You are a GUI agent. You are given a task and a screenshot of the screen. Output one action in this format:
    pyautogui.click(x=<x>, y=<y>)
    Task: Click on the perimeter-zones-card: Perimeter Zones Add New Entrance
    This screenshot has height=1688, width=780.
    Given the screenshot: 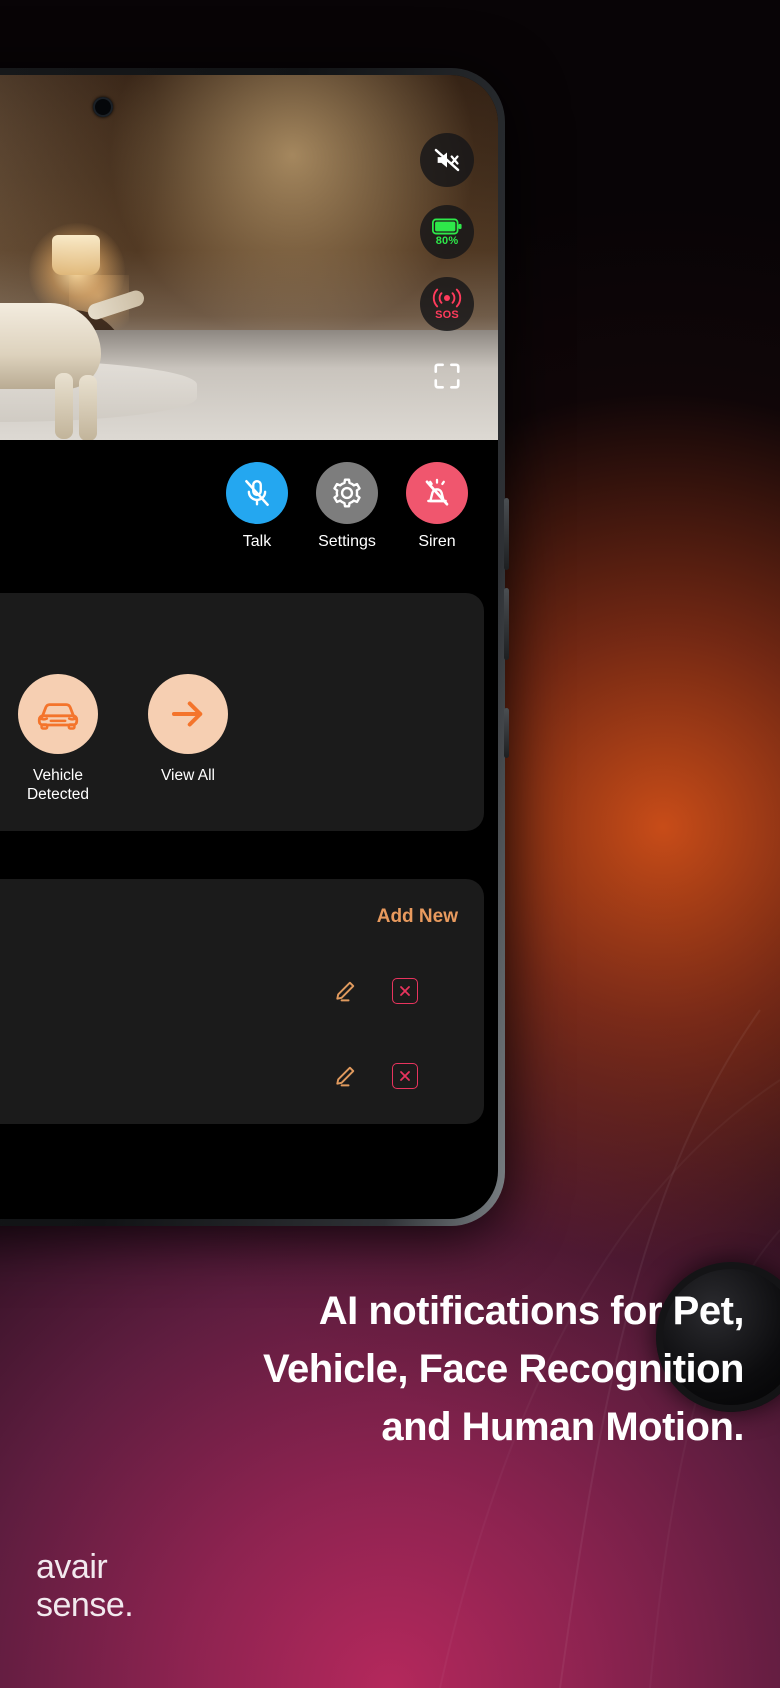 What is the action you would take?
    pyautogui.click(x=242, y=1001)
    